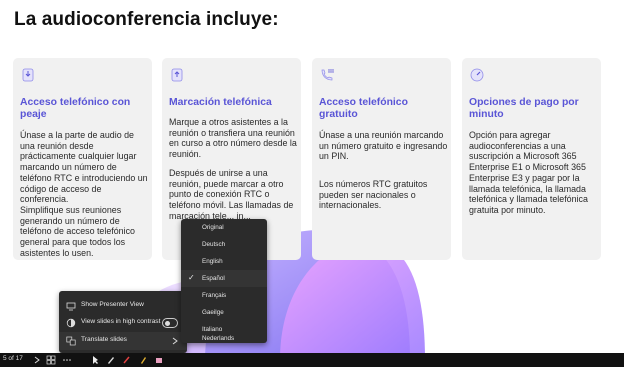 The height and width of the screenshot is (367, 624). Describe the element at coordinates (71, 306) in the screenshot. I see `presenter-view-icon` at that location.